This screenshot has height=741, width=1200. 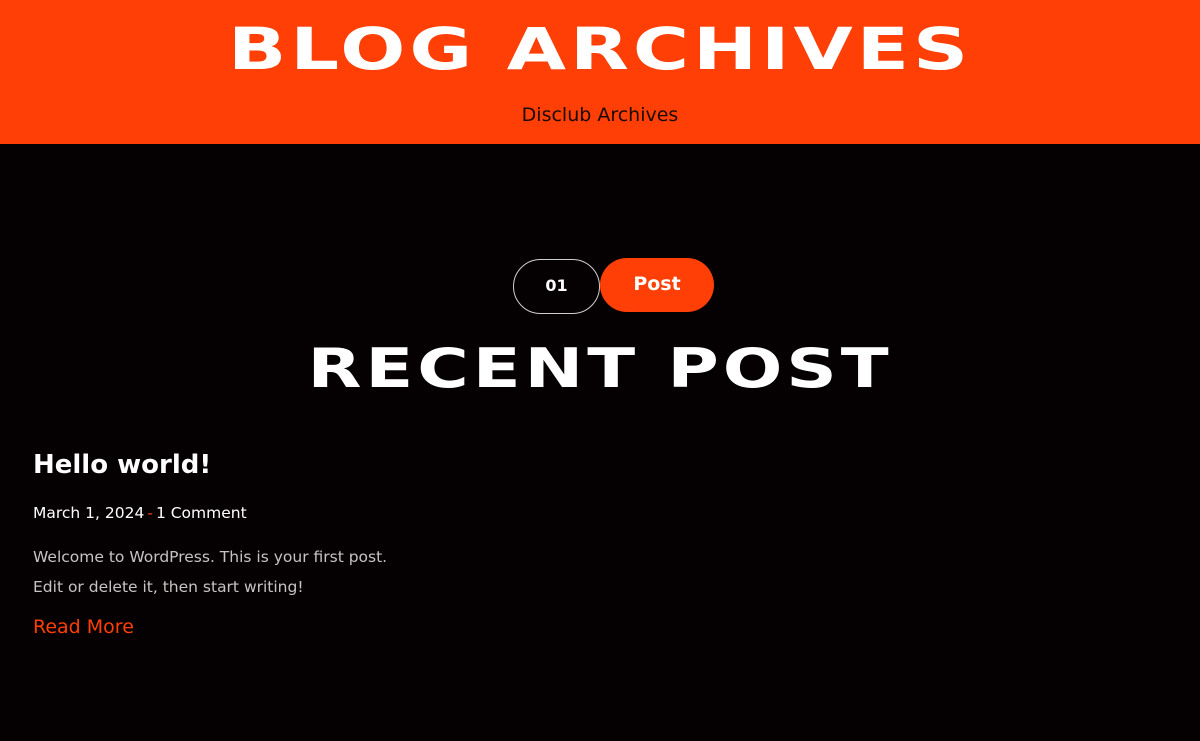 I want to click on breadcrumb: Disclub Archives, so click(x=600, y=115).